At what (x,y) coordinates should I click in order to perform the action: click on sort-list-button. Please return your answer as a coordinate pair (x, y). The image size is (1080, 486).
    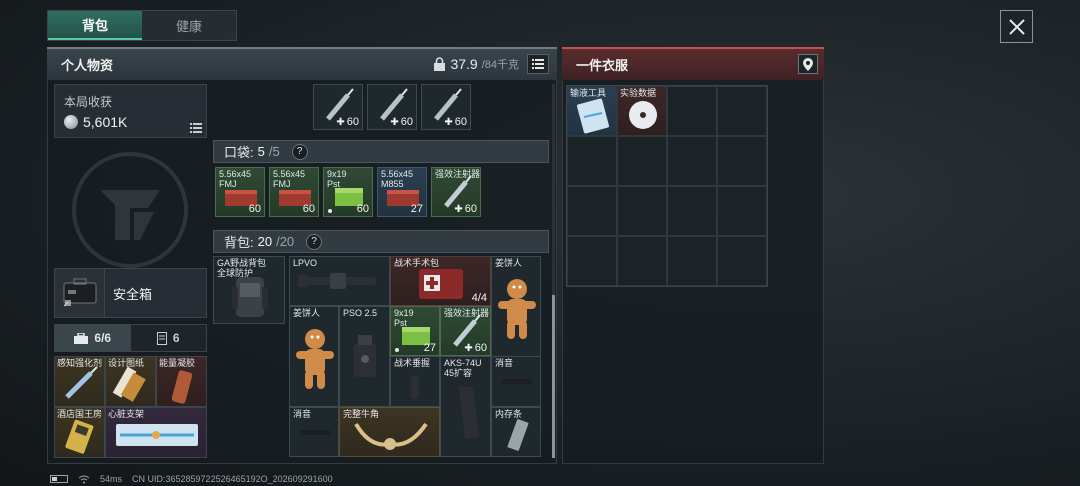
    Looking at the image, I should click on (538, 64).